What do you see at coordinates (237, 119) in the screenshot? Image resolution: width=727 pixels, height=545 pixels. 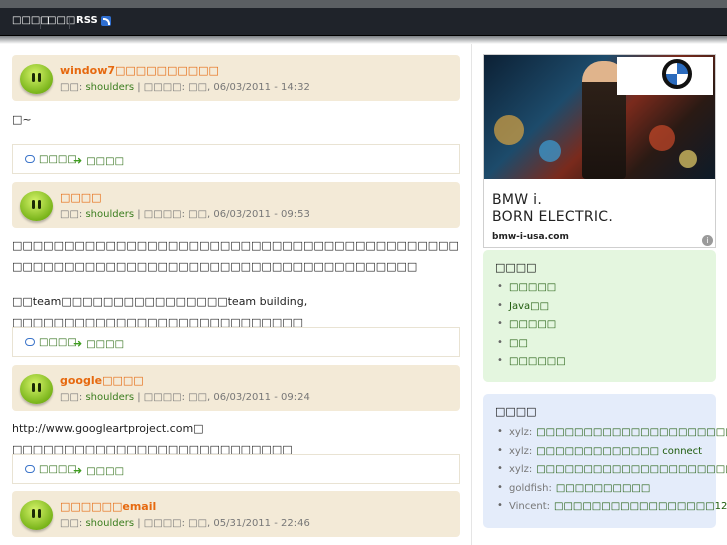 I see `post-body: □~` at bounding box center [237, 119].